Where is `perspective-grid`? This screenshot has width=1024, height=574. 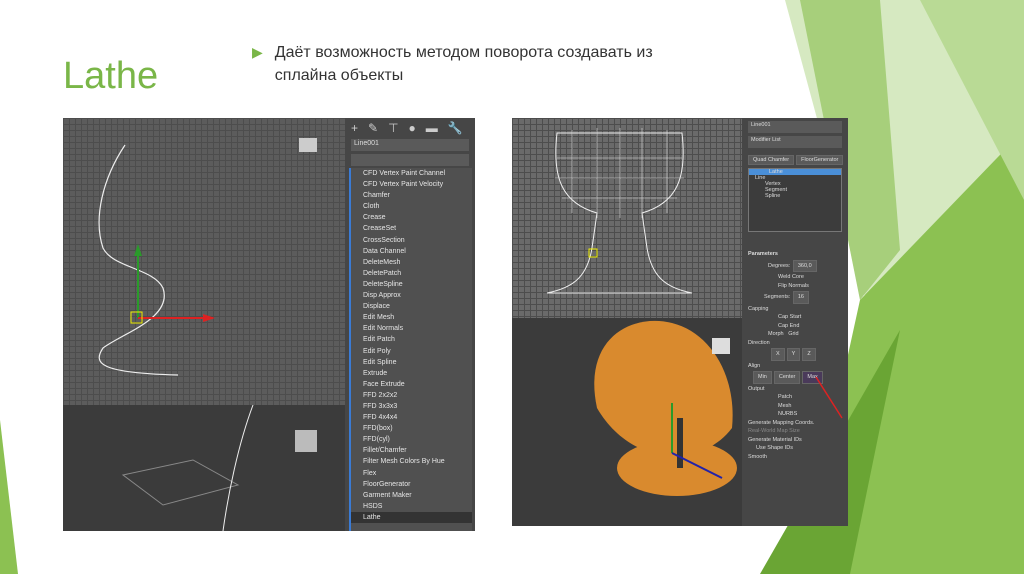
perspective-grid is located at coordinates (219, 467).